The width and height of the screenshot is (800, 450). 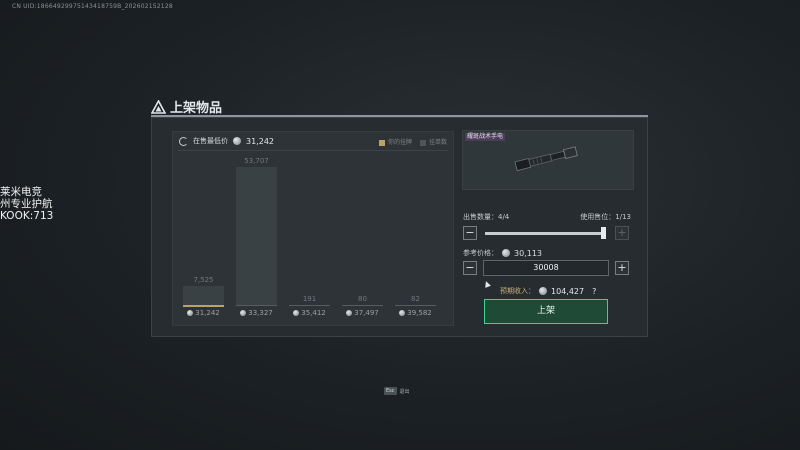 I want to click on x-tick-label: 39,582, so click(x=416, y=313).